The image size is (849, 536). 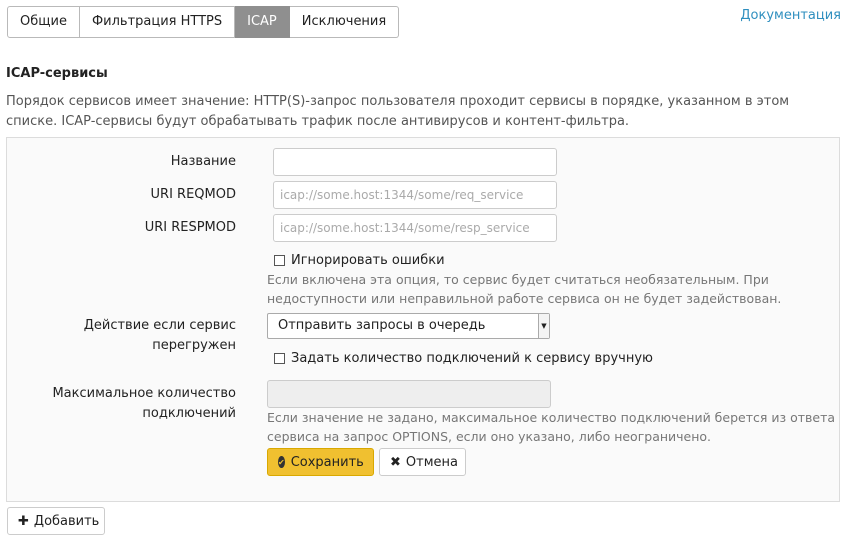 What do you see at coordinates (327, 462) in the screenshot?
I see `save-label: Сохранить` at bounding box center [327, 462].